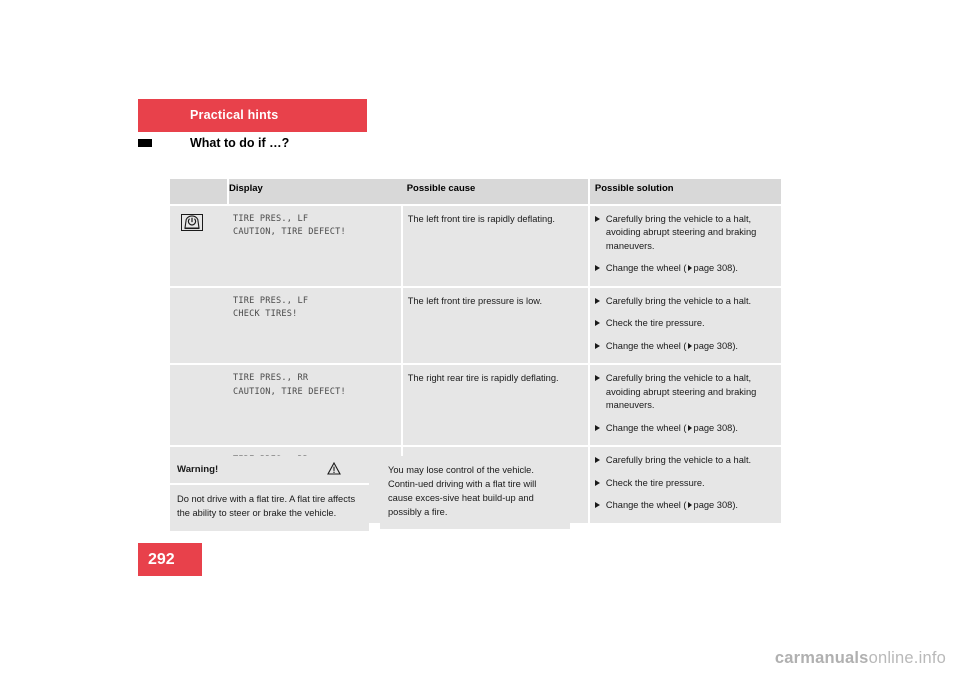 This screenshot has width=960, height=678. I want to click on table-header-solution: Possible solution, so click(684, 192).